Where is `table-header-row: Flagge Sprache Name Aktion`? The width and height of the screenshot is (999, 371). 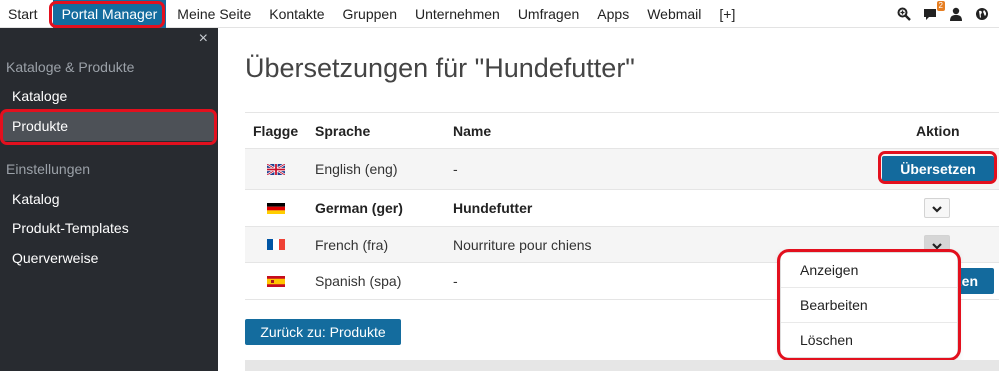 table-header-row: Flagge Sprache Name Aktion is located at coordinates (622, 131).